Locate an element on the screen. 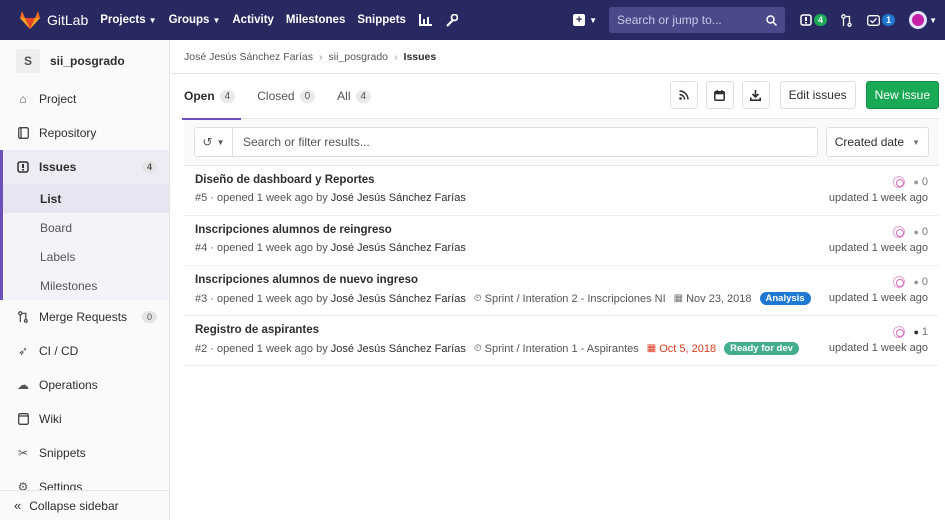 Image resolution: width=945 pixels, height=520 pixels. download-icon is located at coordinates (756, 95).